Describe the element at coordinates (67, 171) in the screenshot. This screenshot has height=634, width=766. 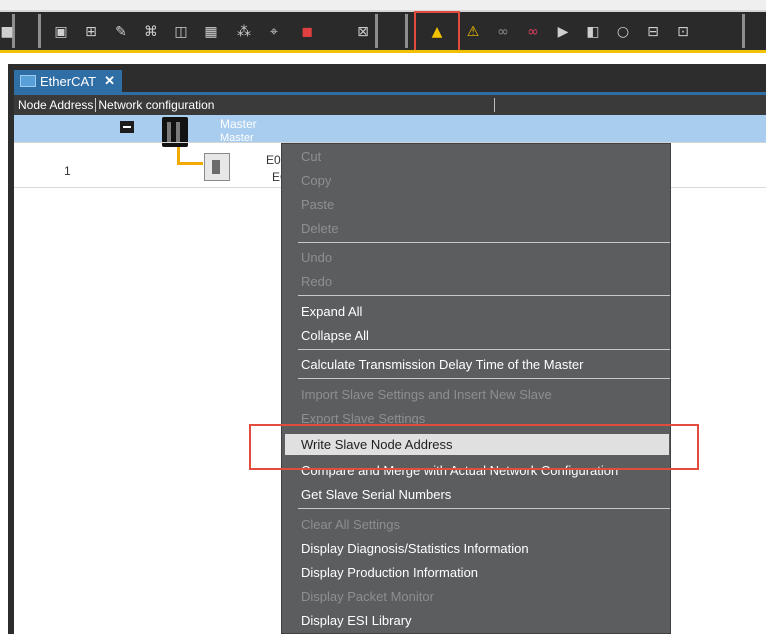
I see `slave-node-address: 1` at that location.